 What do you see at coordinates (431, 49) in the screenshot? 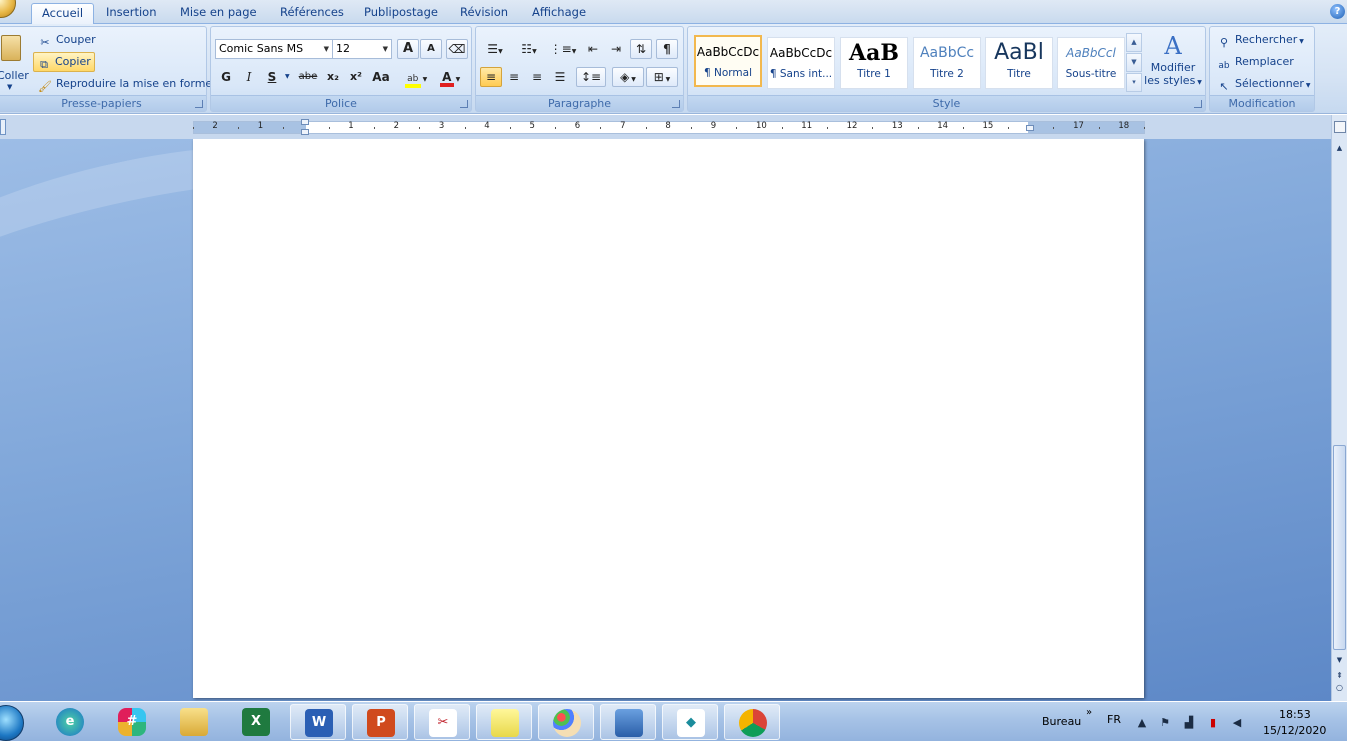
I see `shrink-font-button: A` at bounding box center [431, 49].